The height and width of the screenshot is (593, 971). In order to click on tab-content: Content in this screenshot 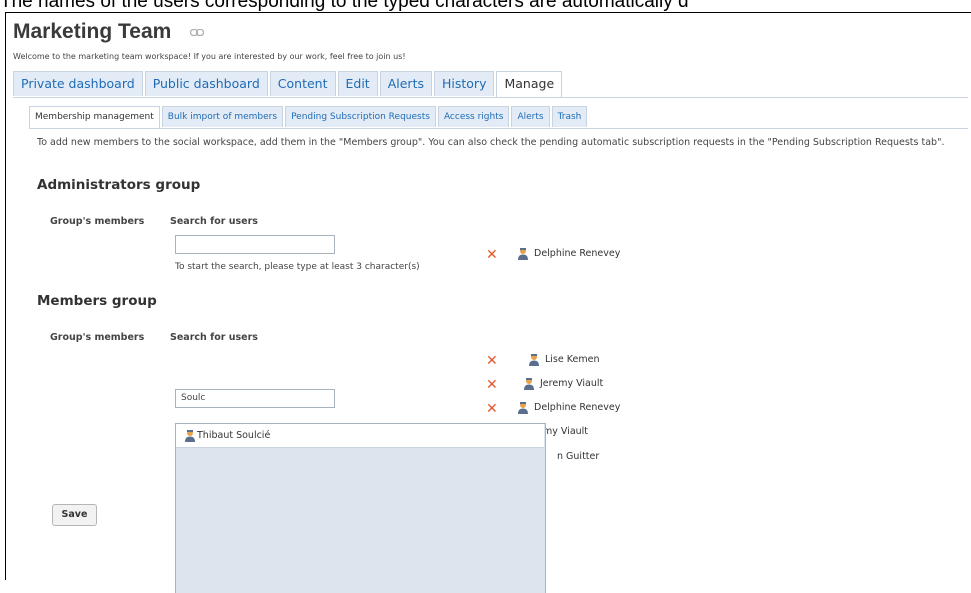, I will do `click(302, 83)`.